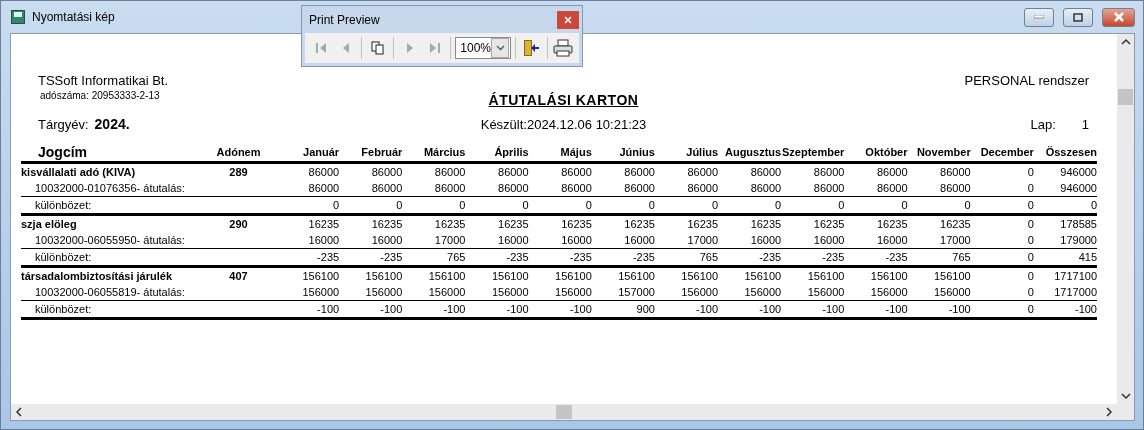 The image size is (1144, 430). Describe the element at coordinates (483, 48) in the screenshot. I see `zoom-dropdown: 100%` at that location.